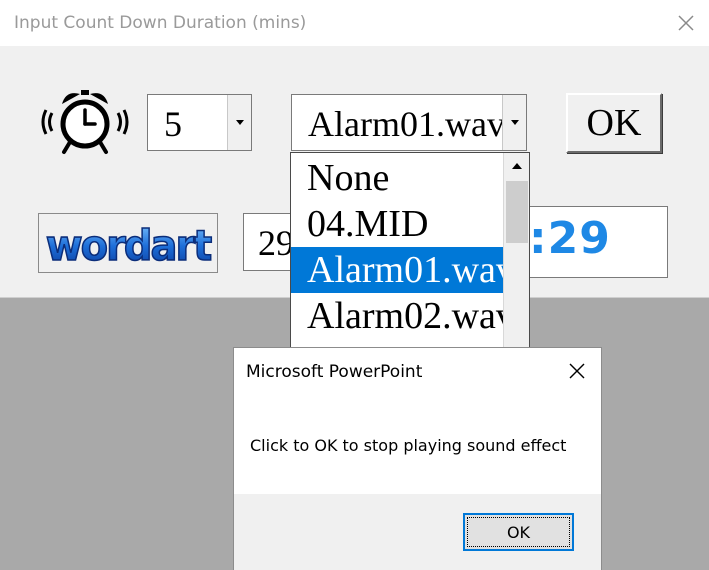 The height and width of the screenshot is (570, 709). I want to click on chevron-up-icon, so click(517, 166).